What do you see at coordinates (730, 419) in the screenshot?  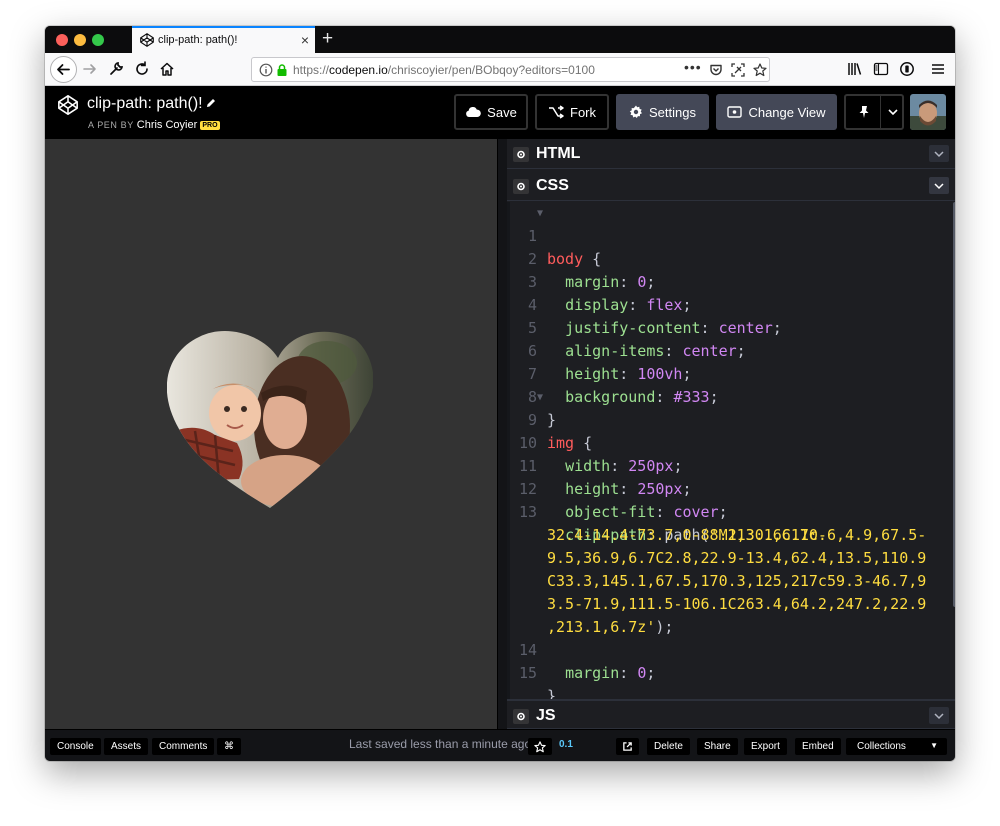 I see `code-line: 9 ▼ img {` at bounding box center [730, 419].